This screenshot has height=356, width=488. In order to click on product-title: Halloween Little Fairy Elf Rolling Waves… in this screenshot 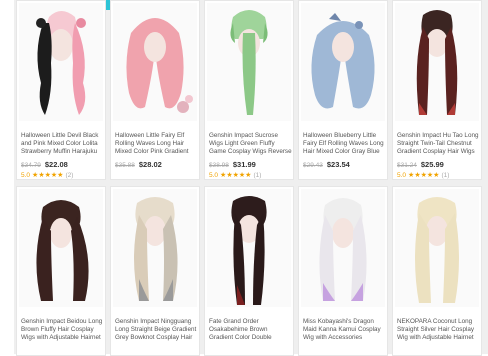, I will do `click(157, 144)`.